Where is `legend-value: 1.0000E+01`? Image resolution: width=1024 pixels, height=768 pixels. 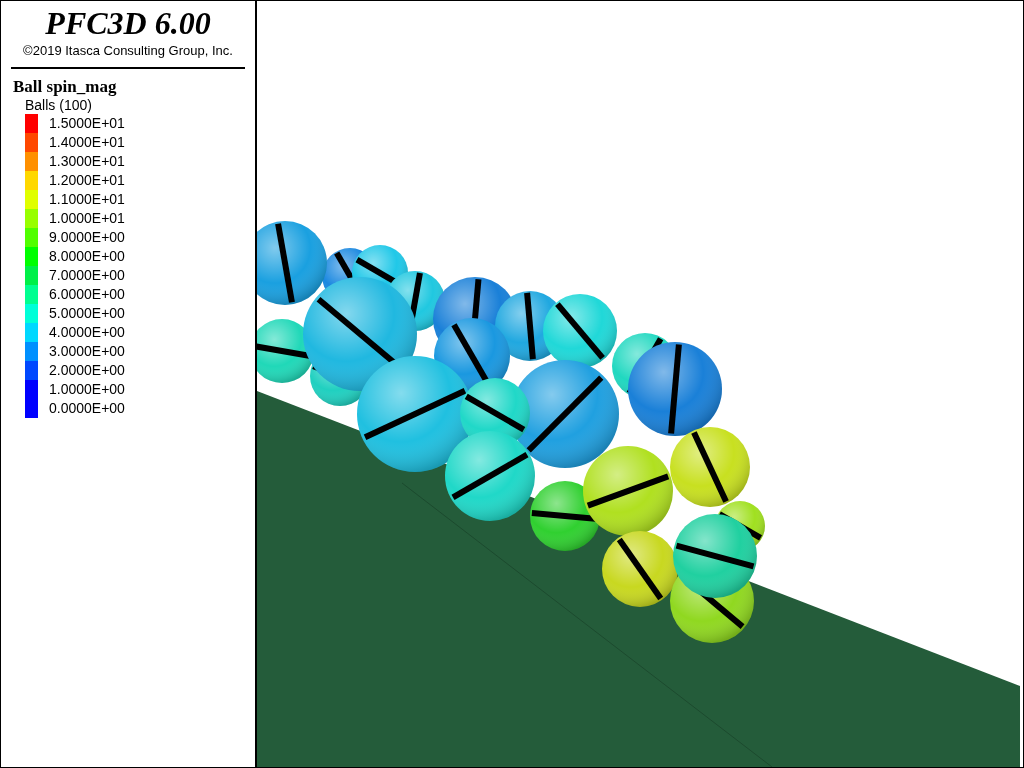 legend-value: 1.0000E+01 is located at coordinates (87, 218).